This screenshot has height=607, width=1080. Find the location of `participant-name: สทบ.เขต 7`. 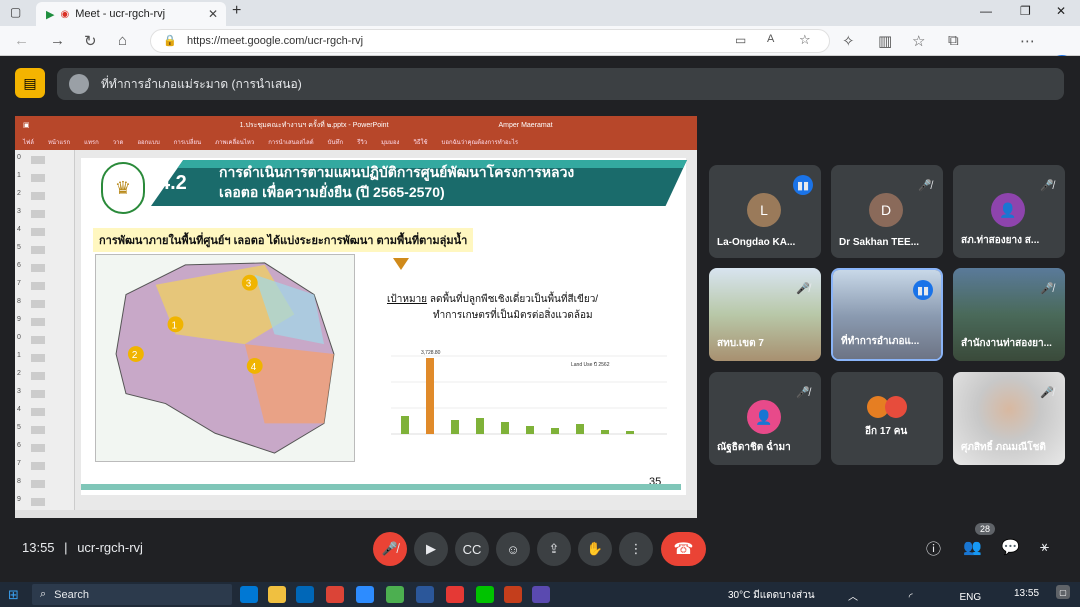

participant-name: สทบ.เขต 7 is located at coordinates (740, 343).